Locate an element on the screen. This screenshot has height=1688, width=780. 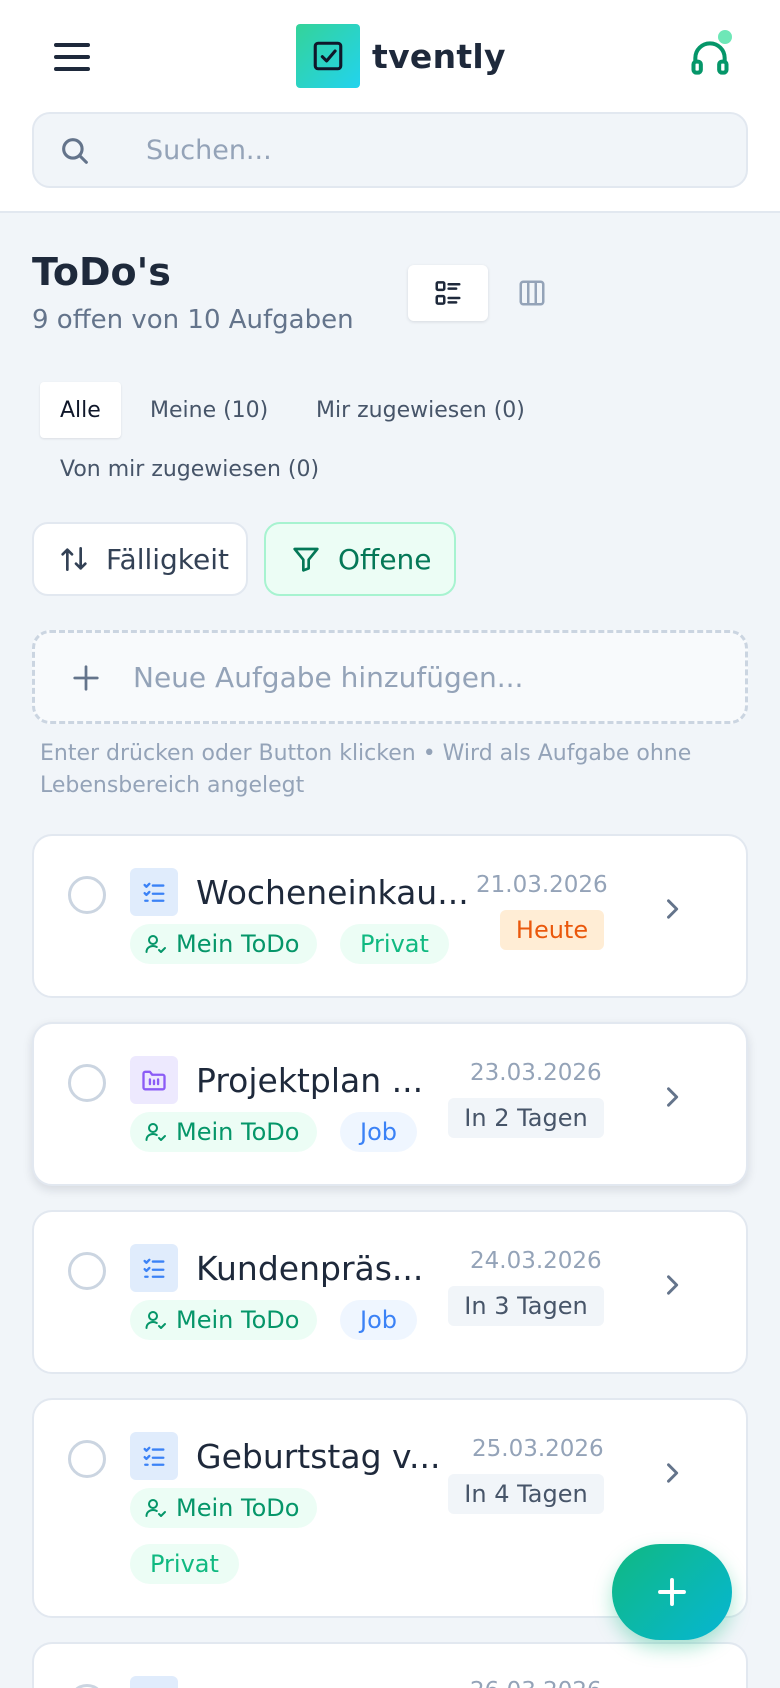
top-bar: tvently is located at coordinates (390, 106).